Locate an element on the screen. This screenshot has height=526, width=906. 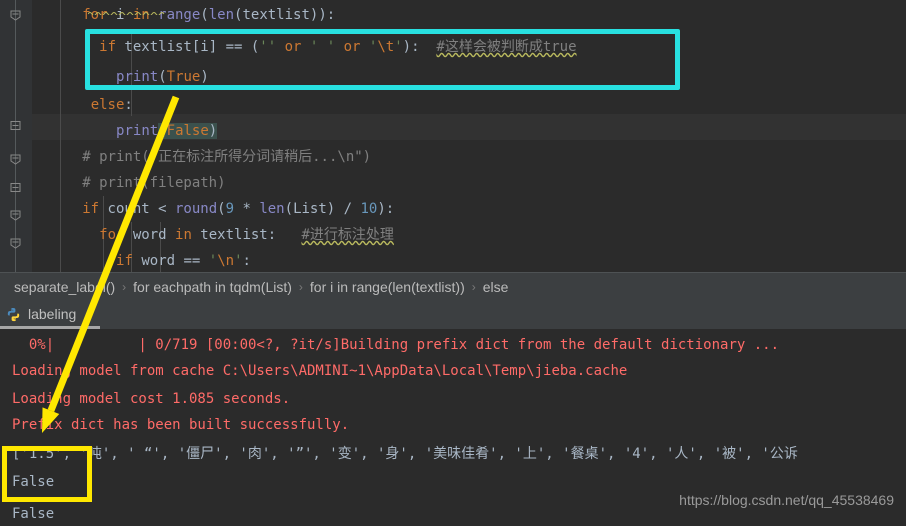
console-line: Loading model cost 1.085 seconds. is located at coordinates (151, 399).